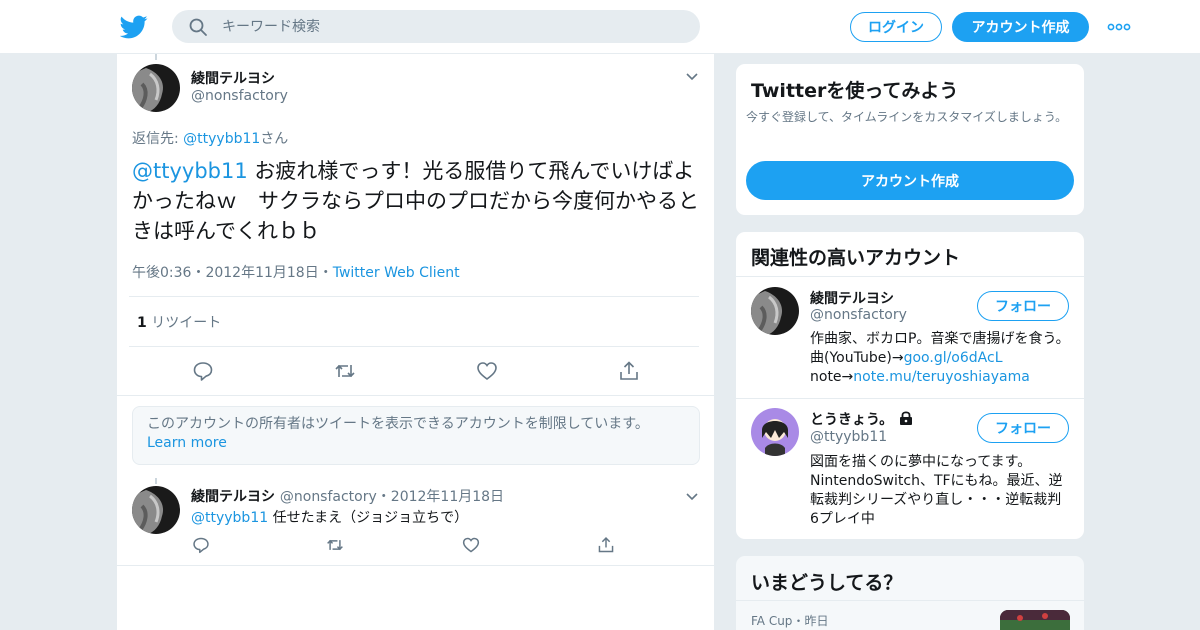  What do you see at coordinates (158, 139) in the screenshot?
I see `reply-prefix: 返信先:` at bounding box center [158, 139].